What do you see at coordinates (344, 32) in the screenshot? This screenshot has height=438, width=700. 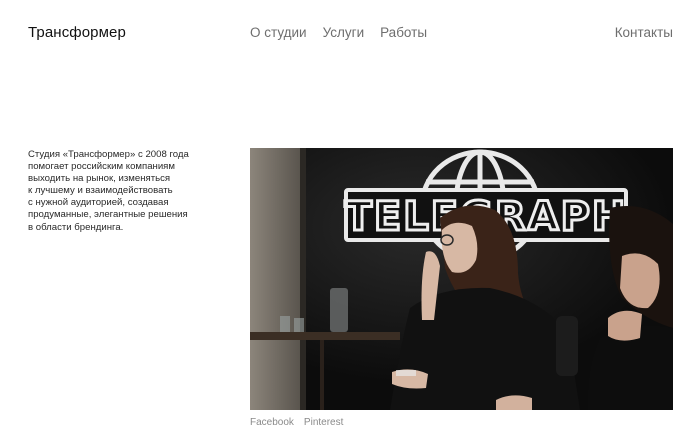 I see `nav-link-services: Услуги` at bounding box center [344, 32].